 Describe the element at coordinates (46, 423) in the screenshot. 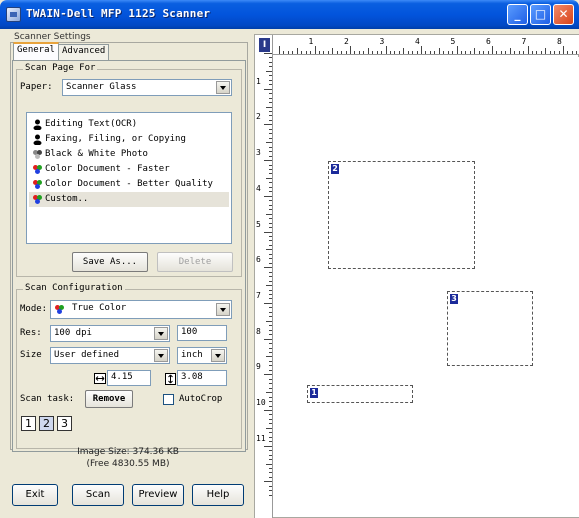

I see `scan-task-2-button: 2` at that location.